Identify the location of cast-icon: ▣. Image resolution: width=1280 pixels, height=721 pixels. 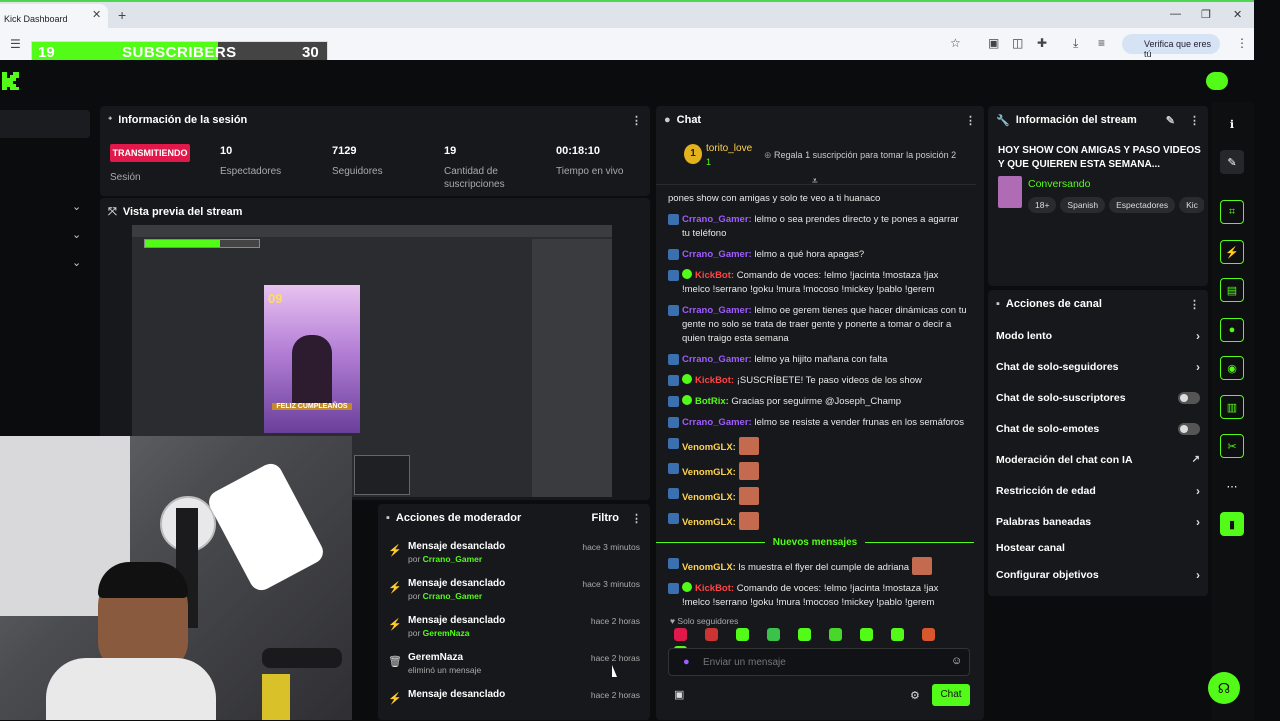
(993, 43).